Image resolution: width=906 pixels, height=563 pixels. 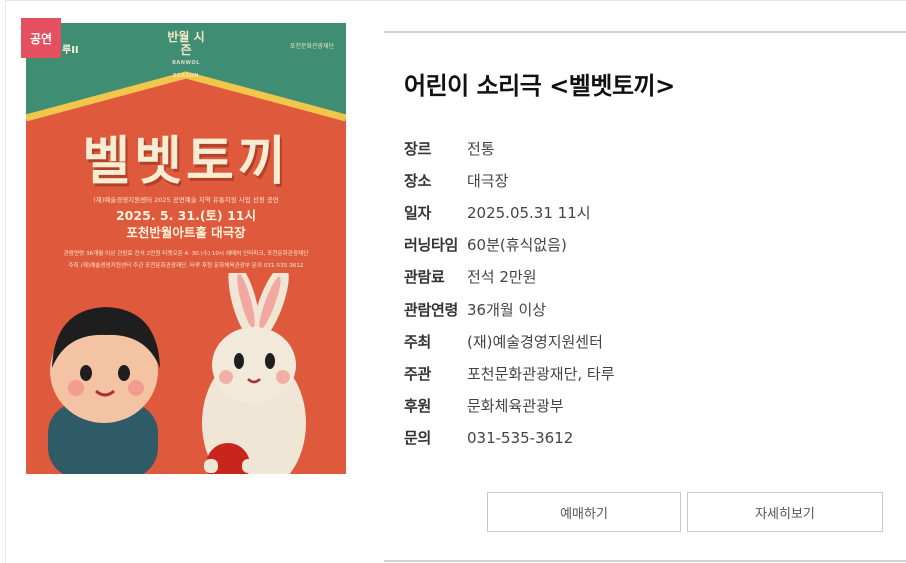 What do you see at coordinates (5, 281) in the screenshot?
I see `frame-left-border` at bounding box center [5, 281].